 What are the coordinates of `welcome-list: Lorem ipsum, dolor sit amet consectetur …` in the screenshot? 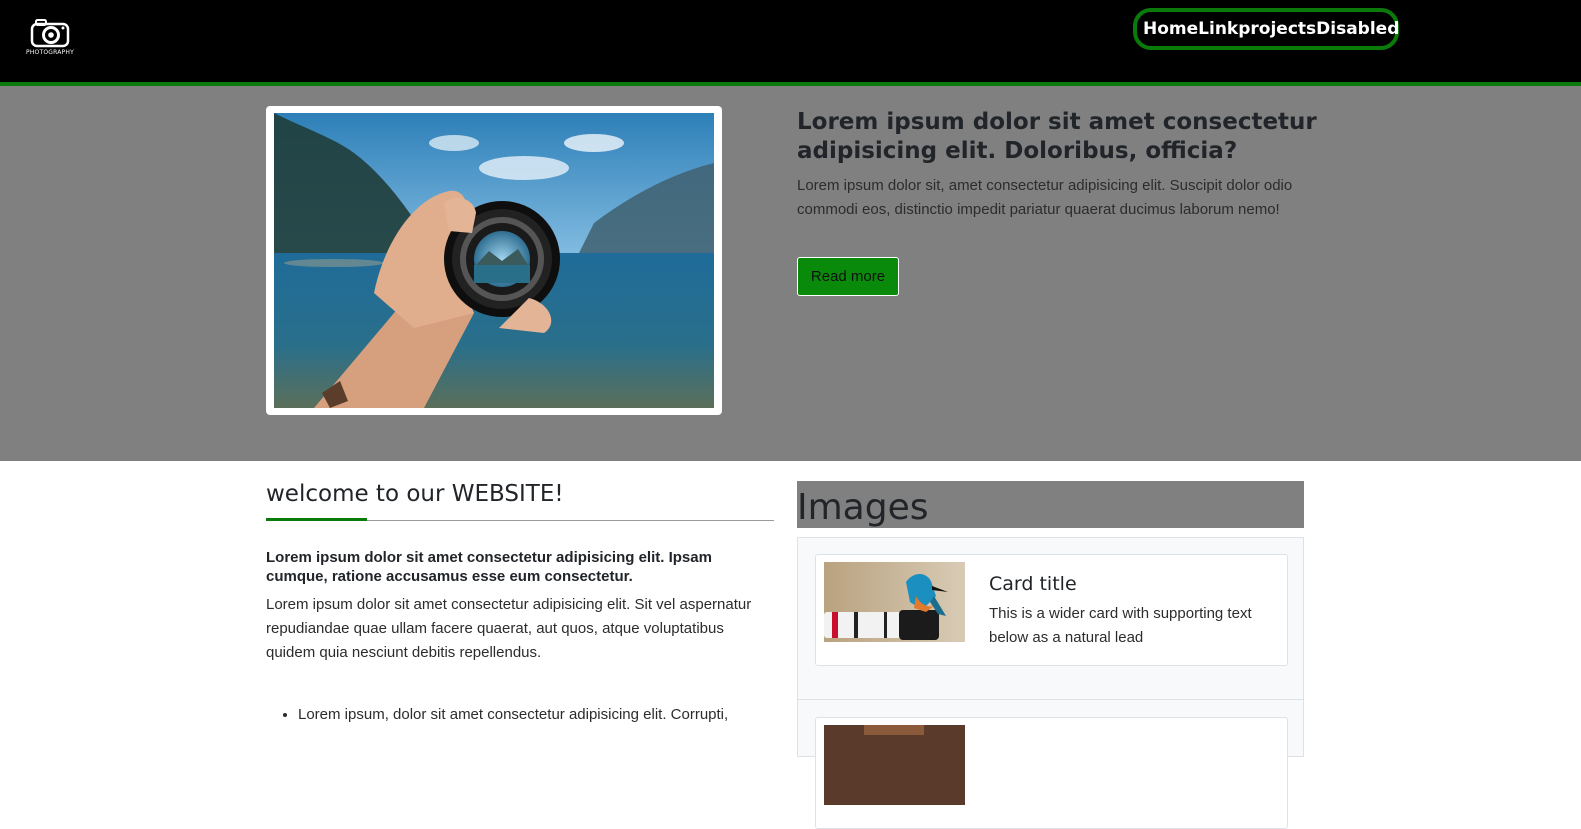 It's located at (522, 715).